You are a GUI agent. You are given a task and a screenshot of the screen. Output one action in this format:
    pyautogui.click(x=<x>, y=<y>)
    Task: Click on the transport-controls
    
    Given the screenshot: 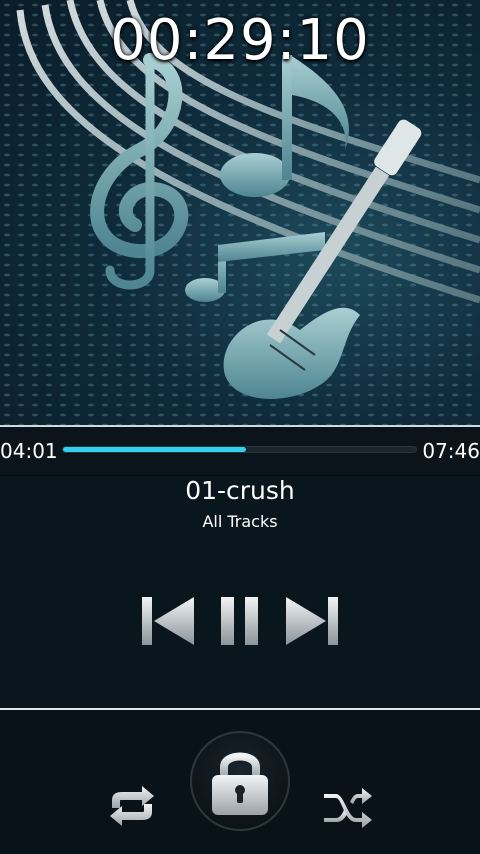 What is the action you would take?
    pyautogui.click(x=240, y=621)
    